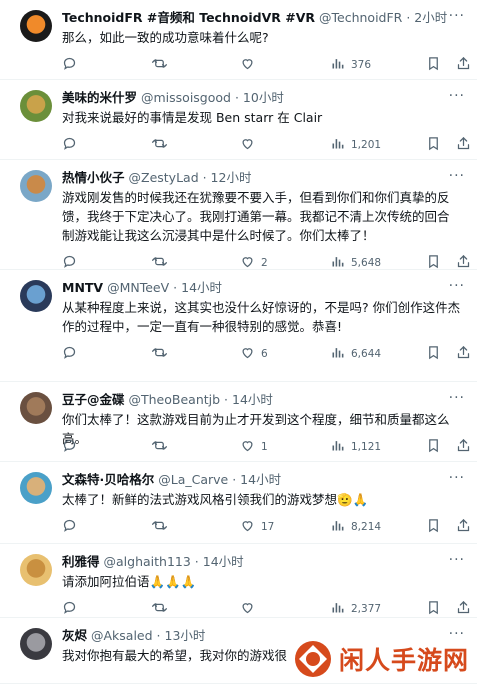  What do you see at coordinates (193, 479) in the screenshot?
I see `handle: @La_Carve` at bounding box center [193, 479].